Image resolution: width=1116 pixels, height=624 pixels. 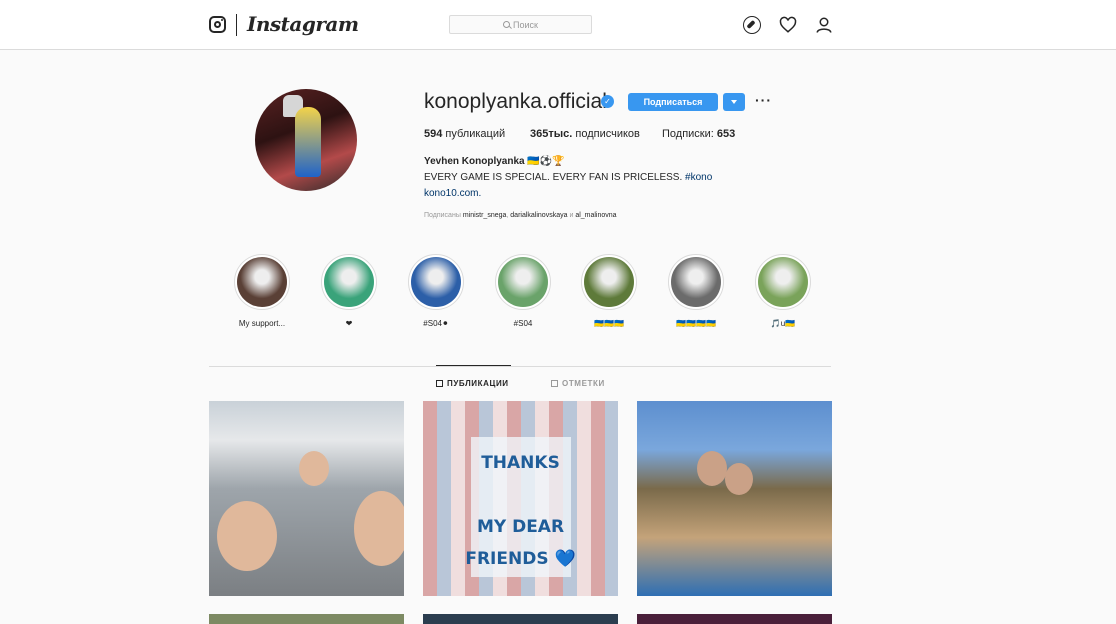 I want to click on story-highlight: 🇺🇦🇺🇦🇺🇦🇺🇦, so click(x=696, y=291).